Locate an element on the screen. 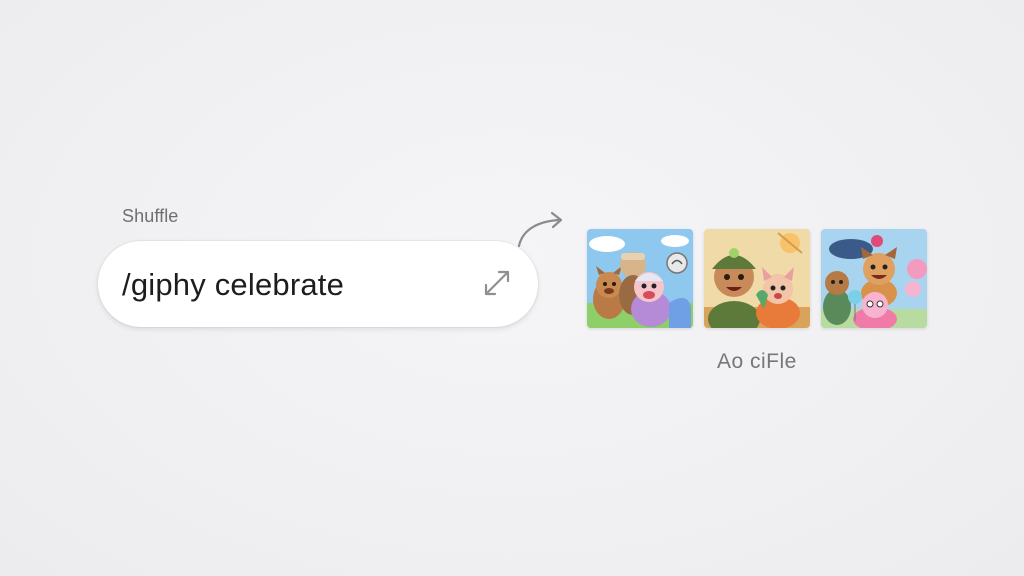  shuffle-label: Shuffle is located at coordinates (150, 216).